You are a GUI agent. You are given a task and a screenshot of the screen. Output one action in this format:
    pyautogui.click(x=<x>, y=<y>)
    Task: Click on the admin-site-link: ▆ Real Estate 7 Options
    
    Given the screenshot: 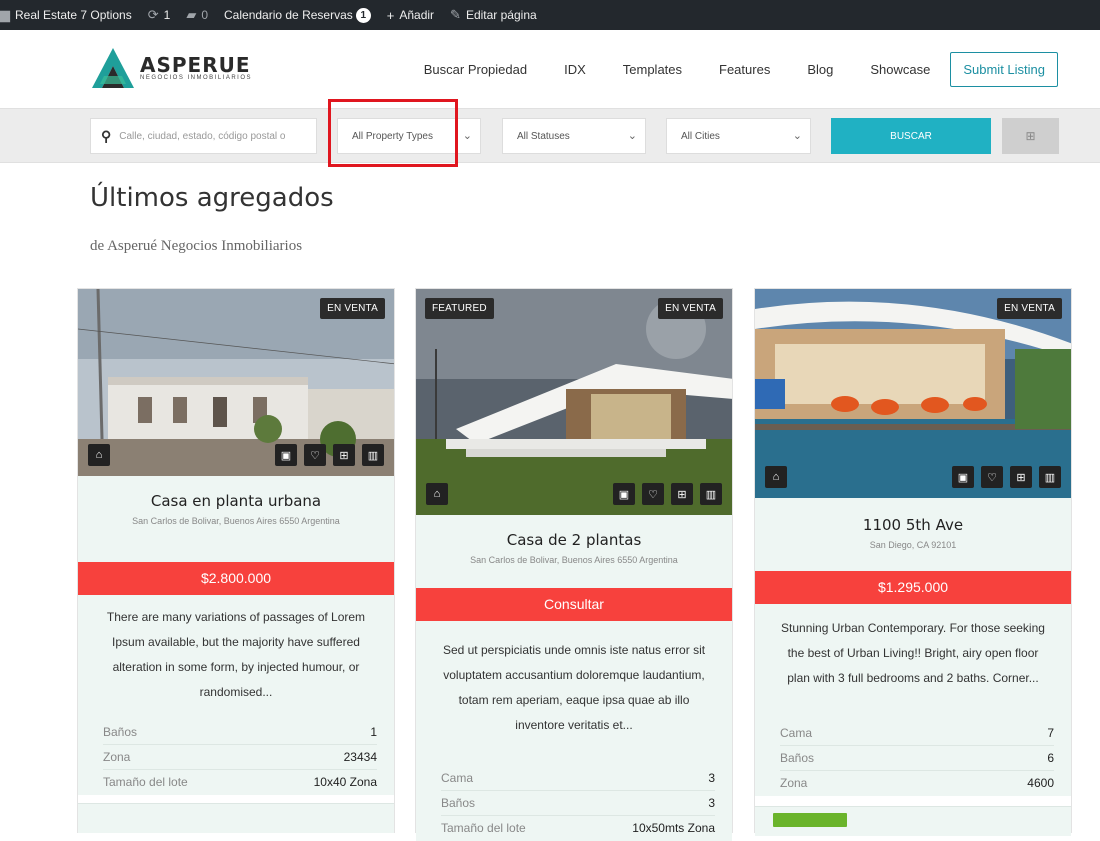 What is the action you would take?
    pyautogui.click(x=70, y=15)
    